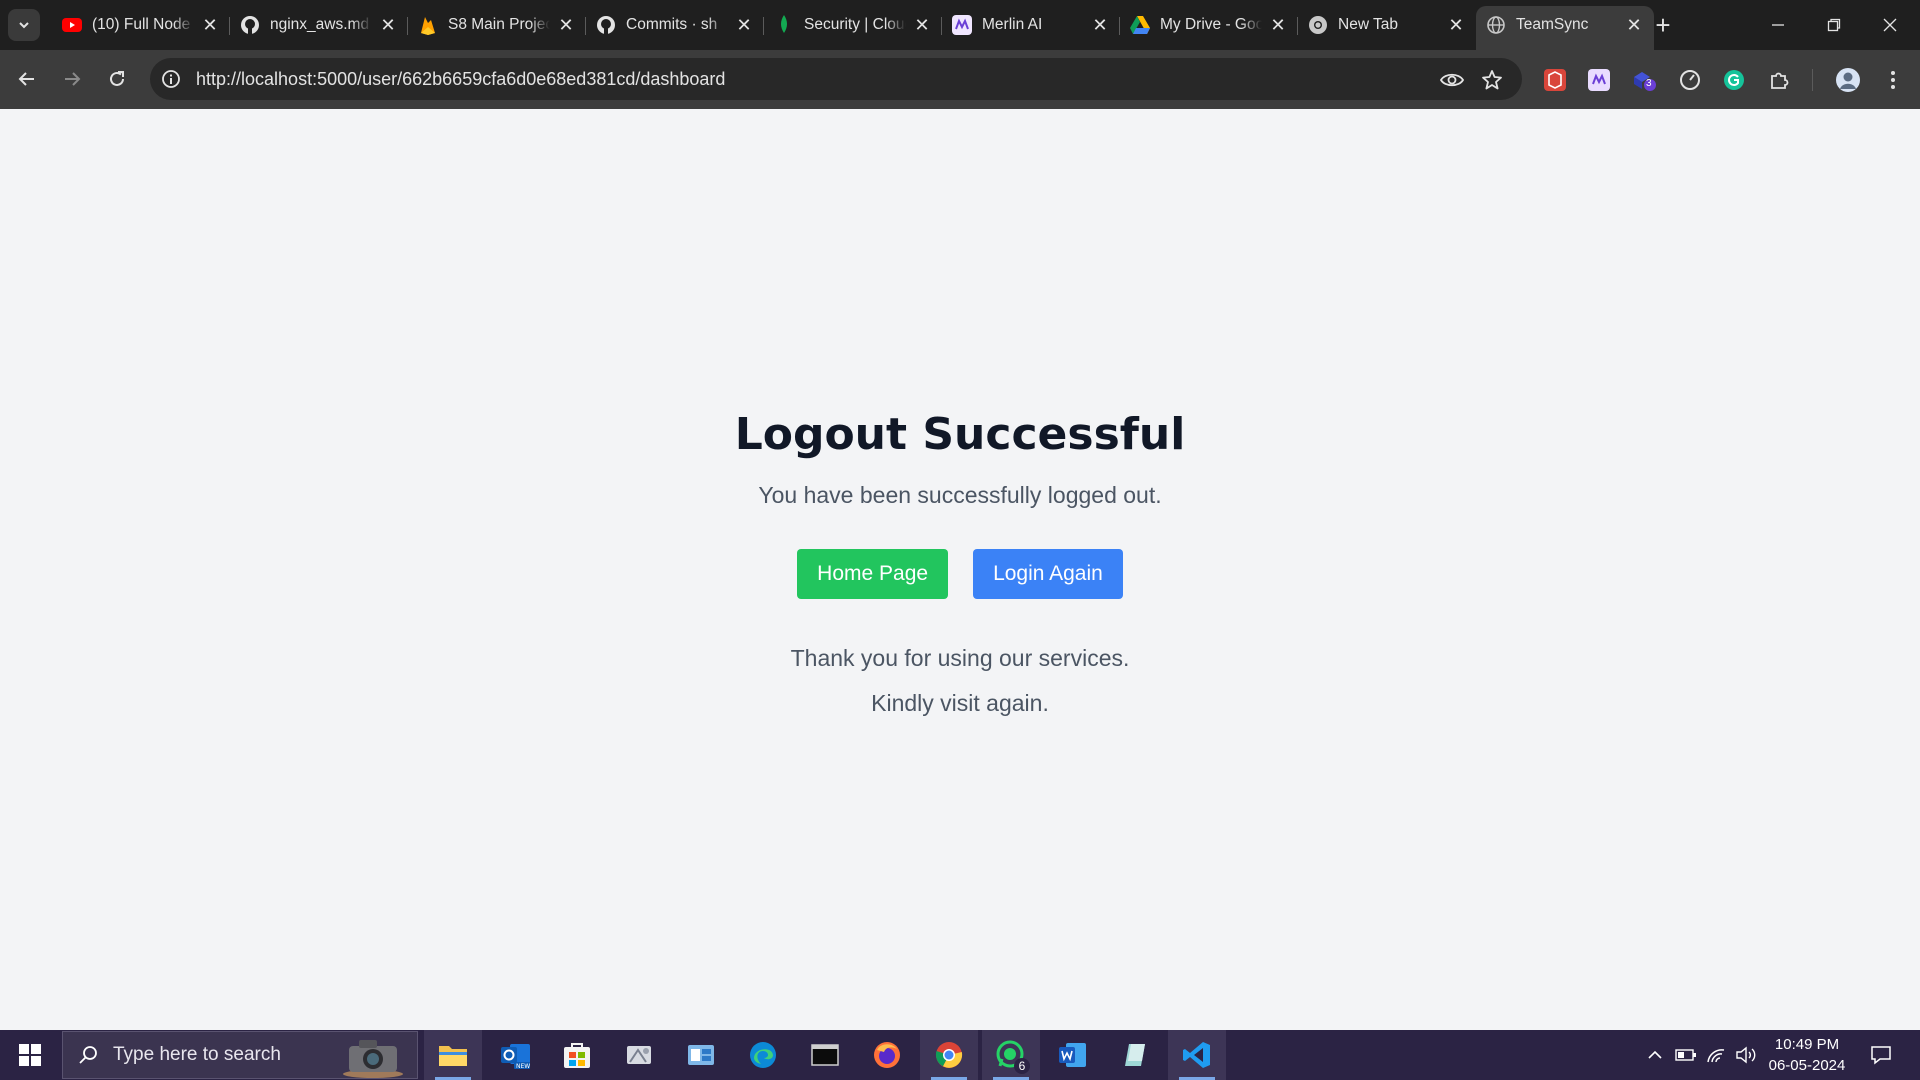 This screenshot has width=1920, height=1080. I want to click on google-drive-icon, so click(1140, 25).